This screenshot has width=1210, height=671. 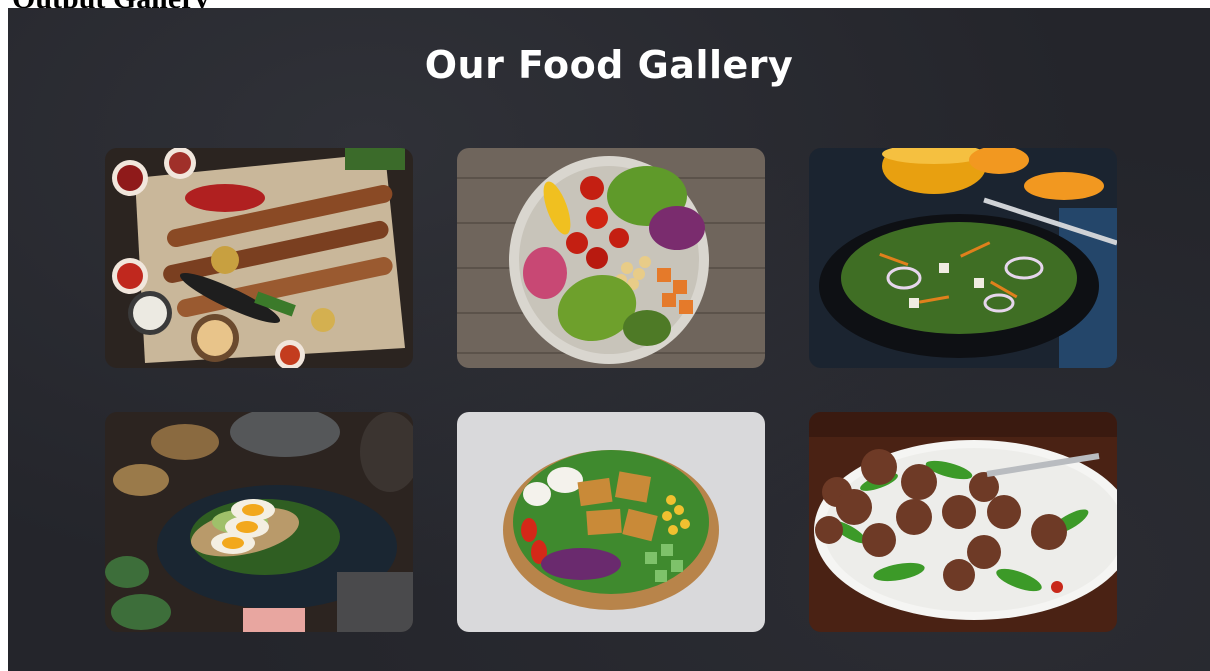 I want to click on avocado-egg-image, so click(x=259, y=522).